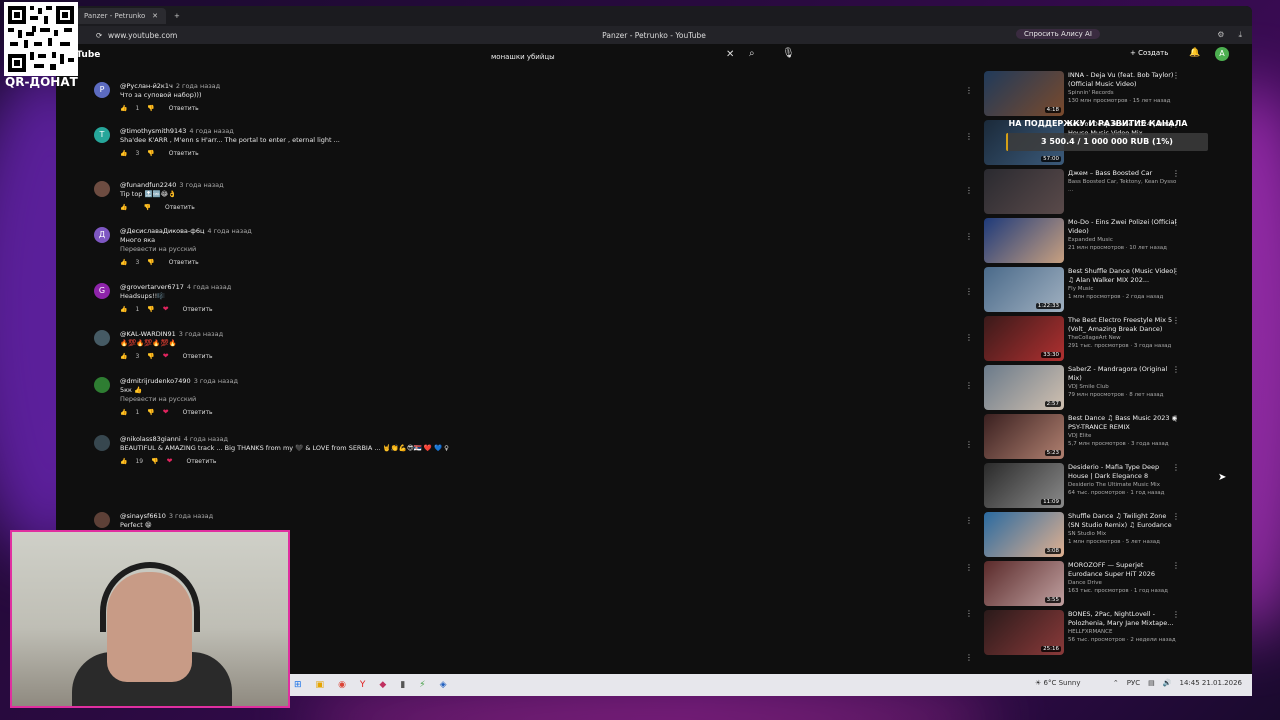 Image resolution: width=1280 pixels, height=720 pixels. What do you see at coordinates (1151, 683) in the screenshot?
I see `network-icon: ▤` at bounding box center [1151, 683].